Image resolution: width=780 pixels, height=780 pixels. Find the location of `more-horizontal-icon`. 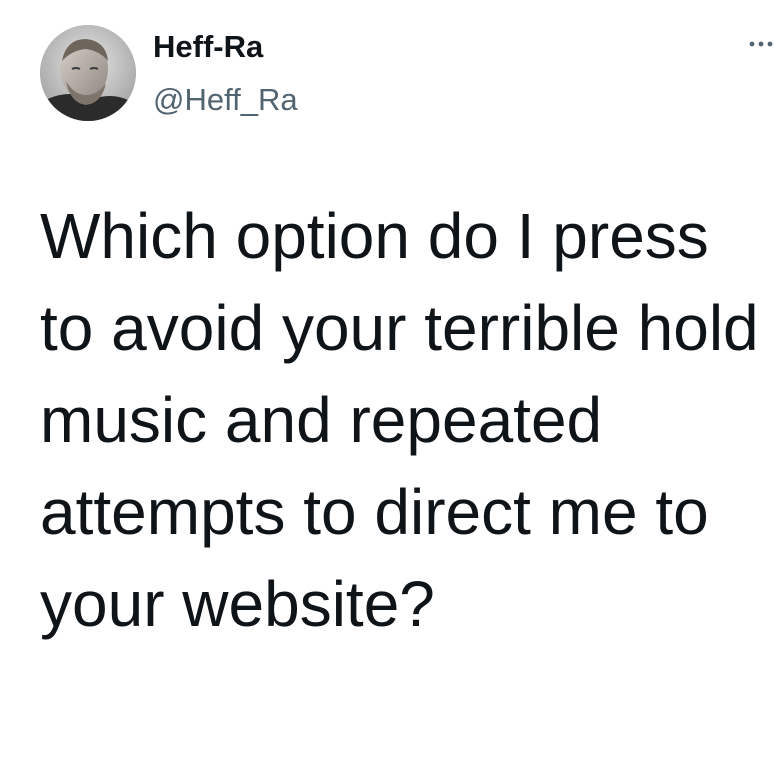

more-horizontal-icon is located at coordinates (761, 44).